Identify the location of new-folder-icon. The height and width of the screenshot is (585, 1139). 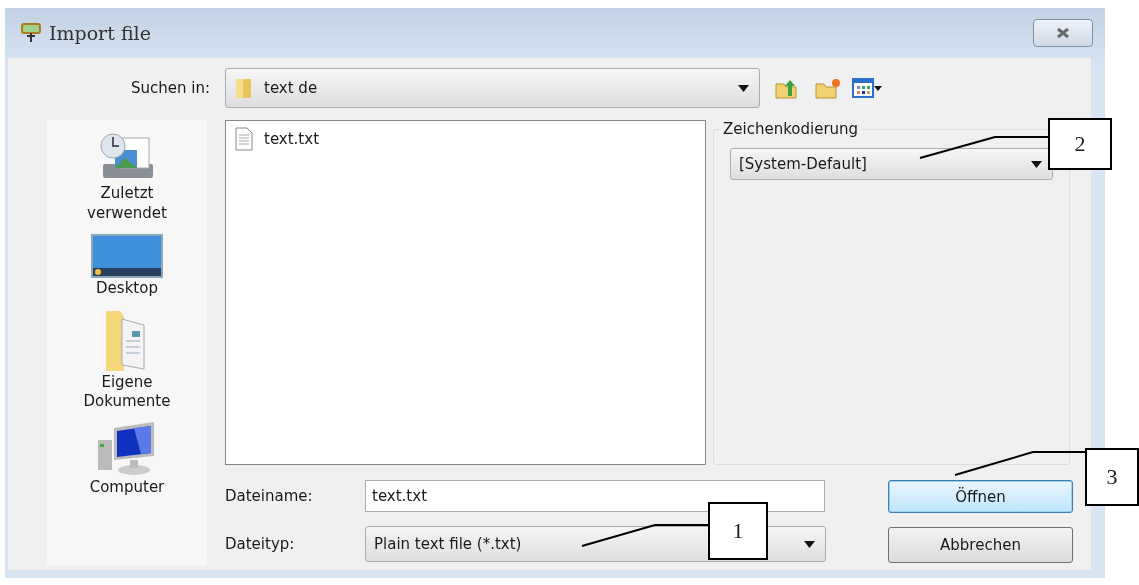
(828, 88).